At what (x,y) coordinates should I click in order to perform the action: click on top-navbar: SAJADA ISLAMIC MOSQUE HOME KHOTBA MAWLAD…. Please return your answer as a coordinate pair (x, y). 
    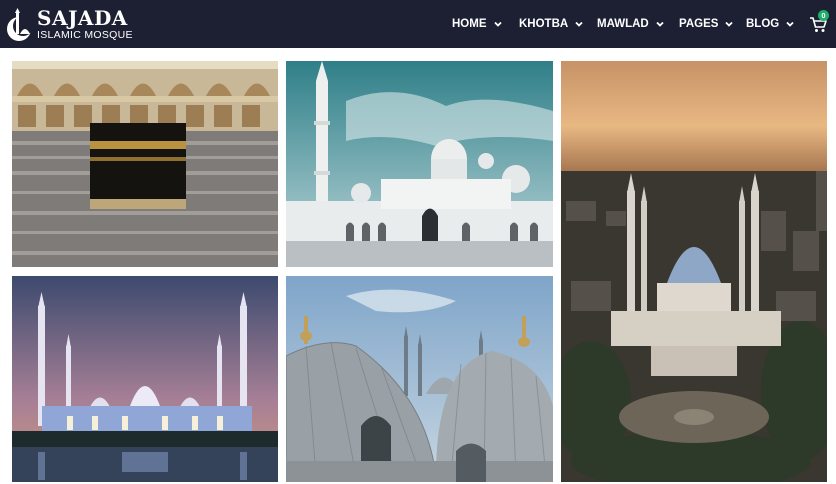
    Looking at the image, I should click on (418, 24).